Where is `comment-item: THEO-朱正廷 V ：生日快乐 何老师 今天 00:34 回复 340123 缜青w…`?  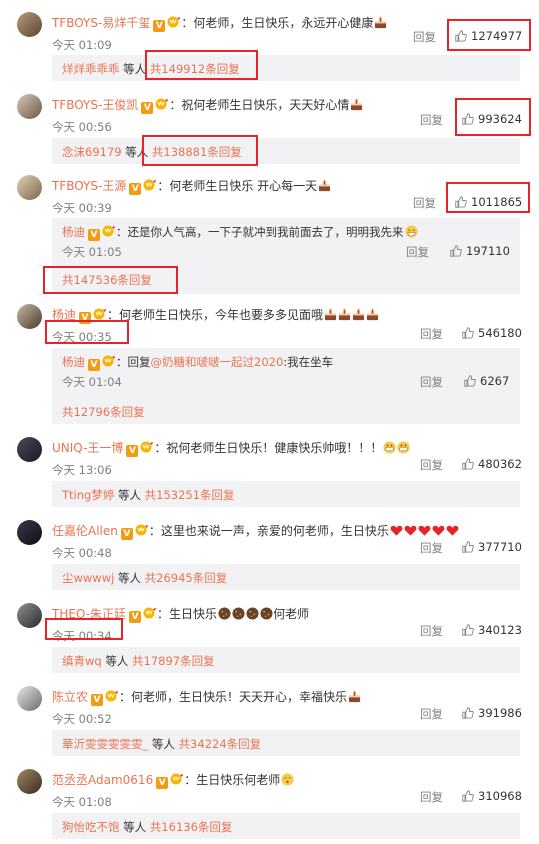
comment-item: THEO-朱正廷 V ：生日快乐 何老师 今天 00:34 回复 340123 缜青w… is located at coordinates (269, 638).